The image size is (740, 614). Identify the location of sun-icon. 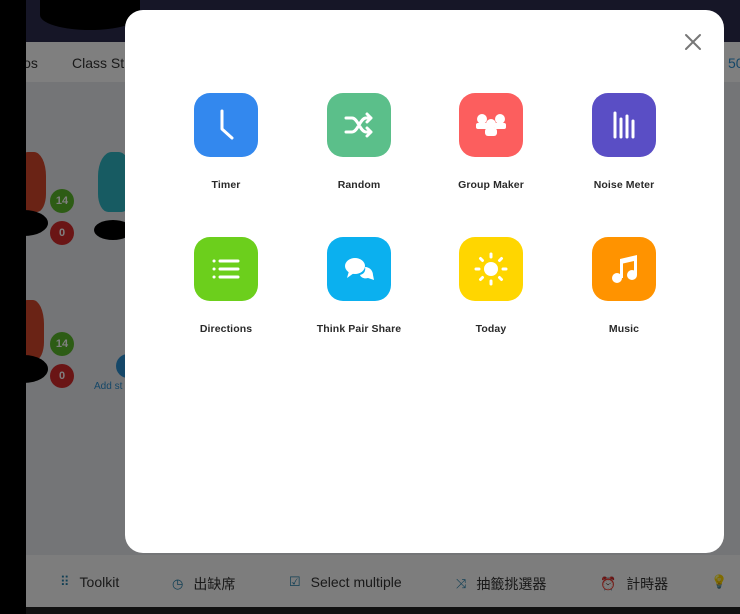
(491, 269).